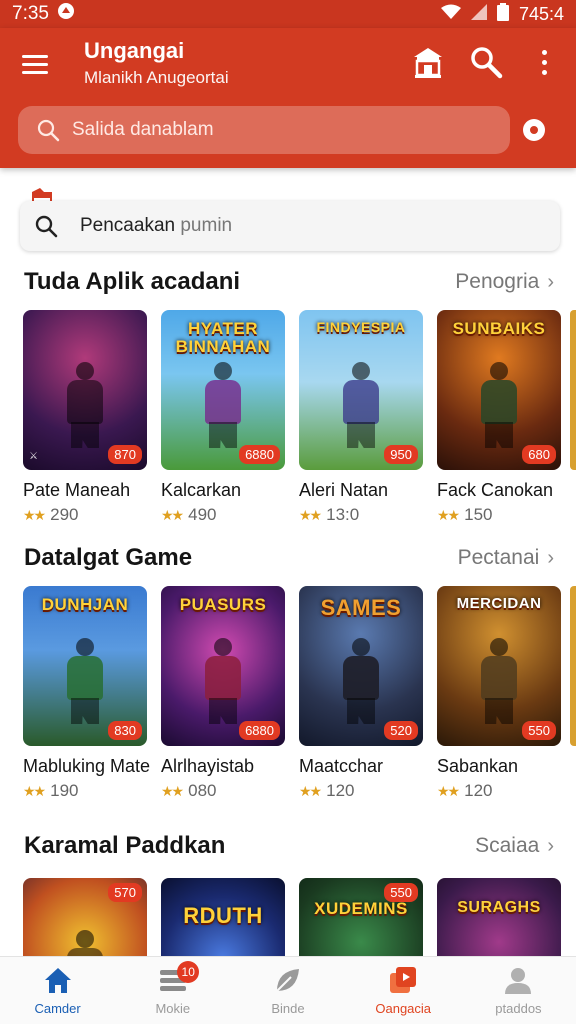  I want to click on app-card: 570, so click(85, 917).